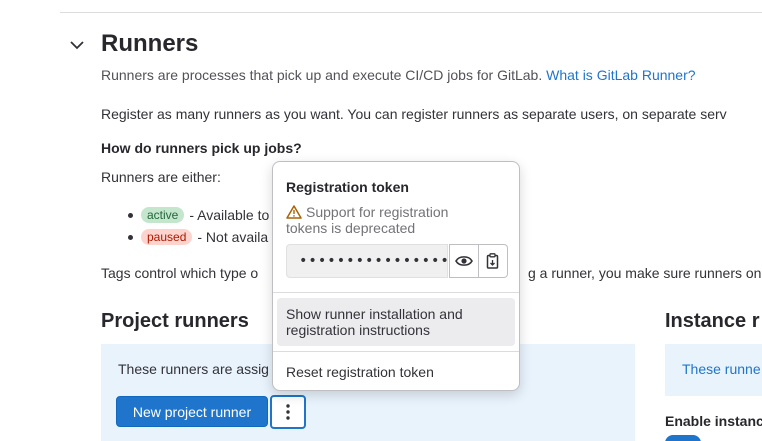  I want to click on tags-text-left: Tags control which type o, so click(180, 273).